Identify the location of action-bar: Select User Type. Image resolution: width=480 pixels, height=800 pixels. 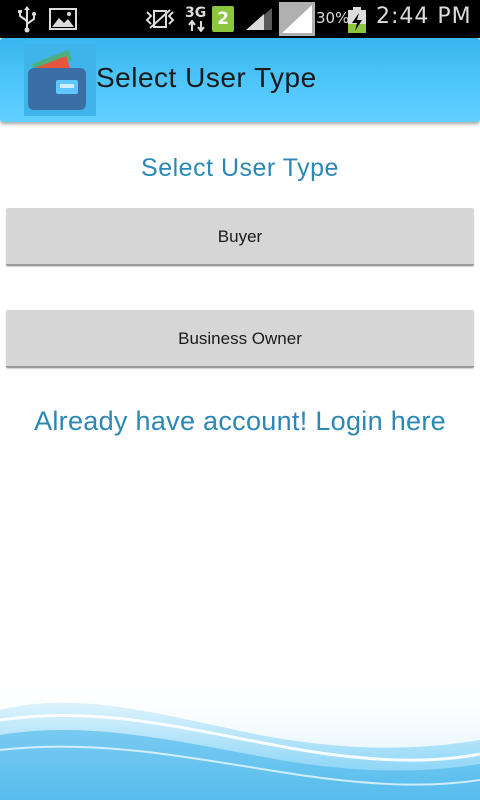
(240, 80).